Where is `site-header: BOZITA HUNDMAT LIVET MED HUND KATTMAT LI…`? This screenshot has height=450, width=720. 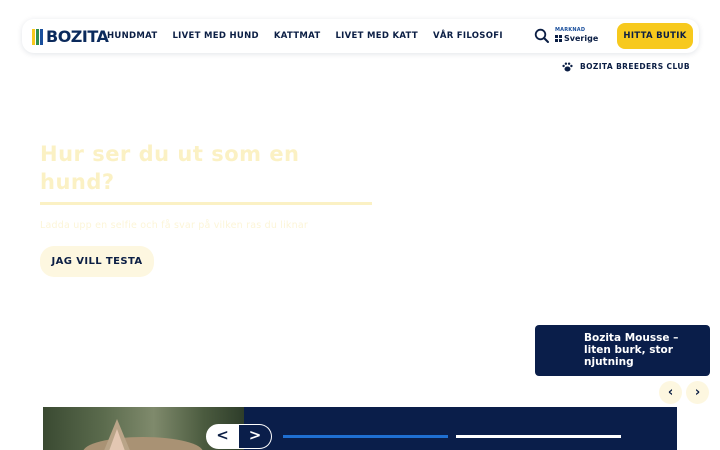
site-header: BOZITA HUNDMAT LIVET MED HUND KATTMAT LI… is located at coordinates (360, 36).